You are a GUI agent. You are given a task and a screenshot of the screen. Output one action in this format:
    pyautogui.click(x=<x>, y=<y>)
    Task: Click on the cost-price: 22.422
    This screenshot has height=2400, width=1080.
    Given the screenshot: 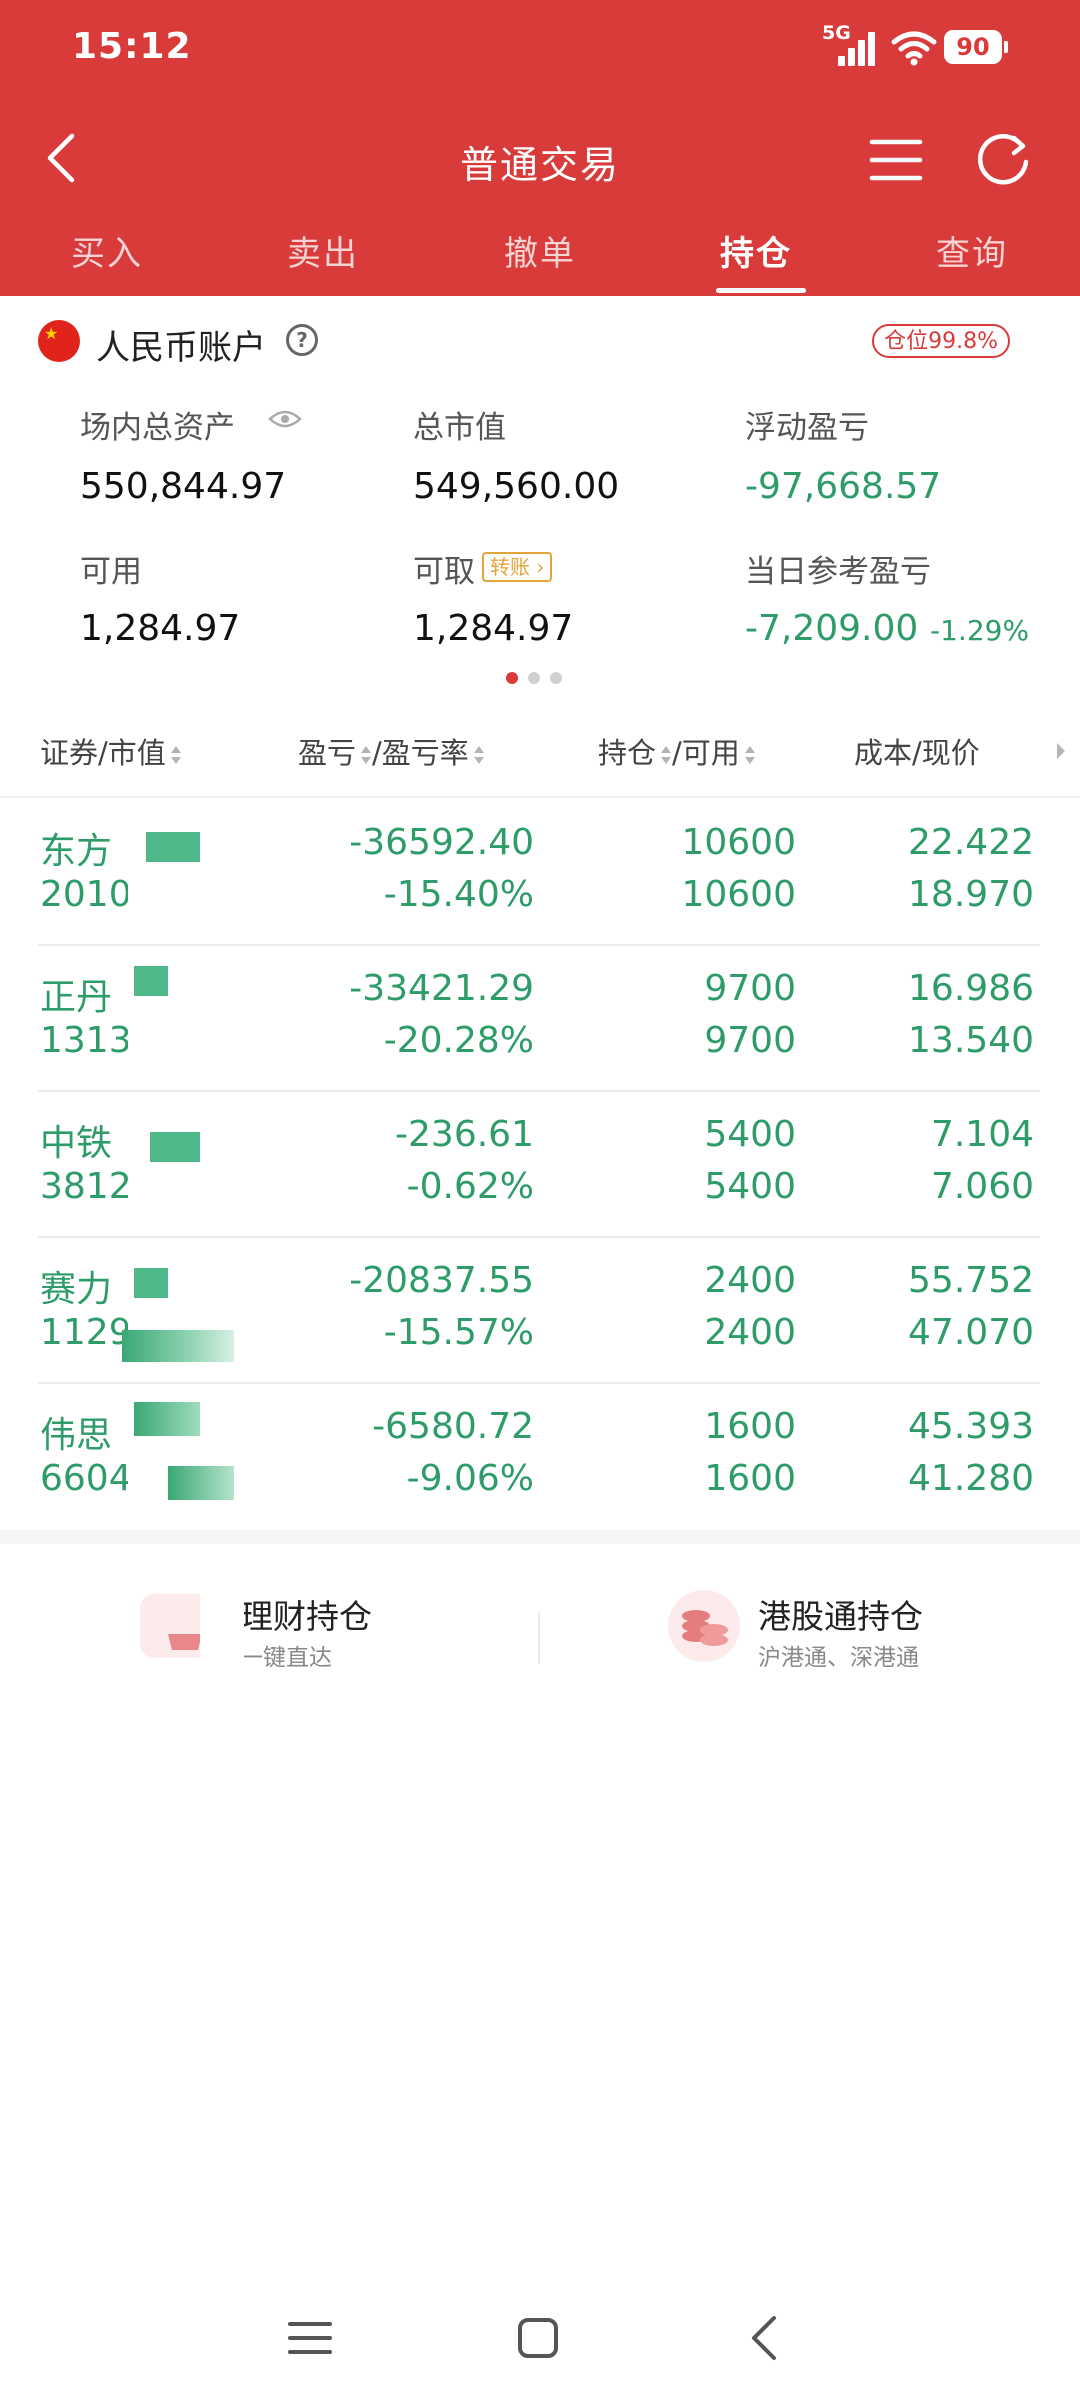 What is the action you would take?
    pyautogui.click(x=971, y=842)
    